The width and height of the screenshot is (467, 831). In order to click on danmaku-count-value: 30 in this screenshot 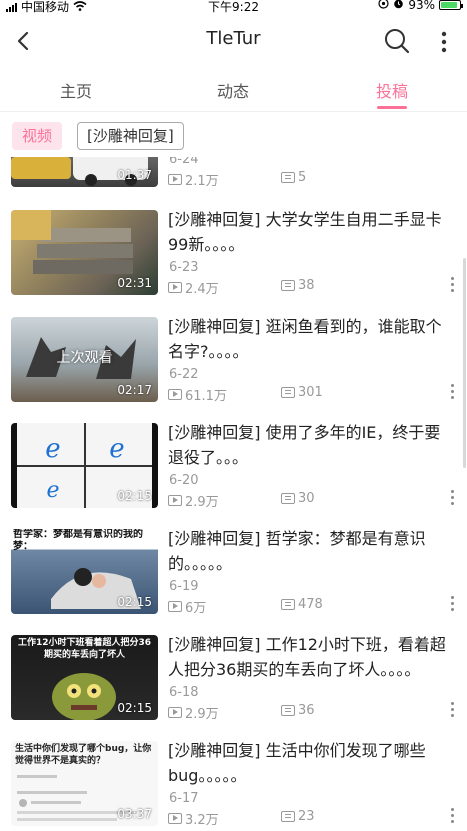, I will do `click(306, 498)`.